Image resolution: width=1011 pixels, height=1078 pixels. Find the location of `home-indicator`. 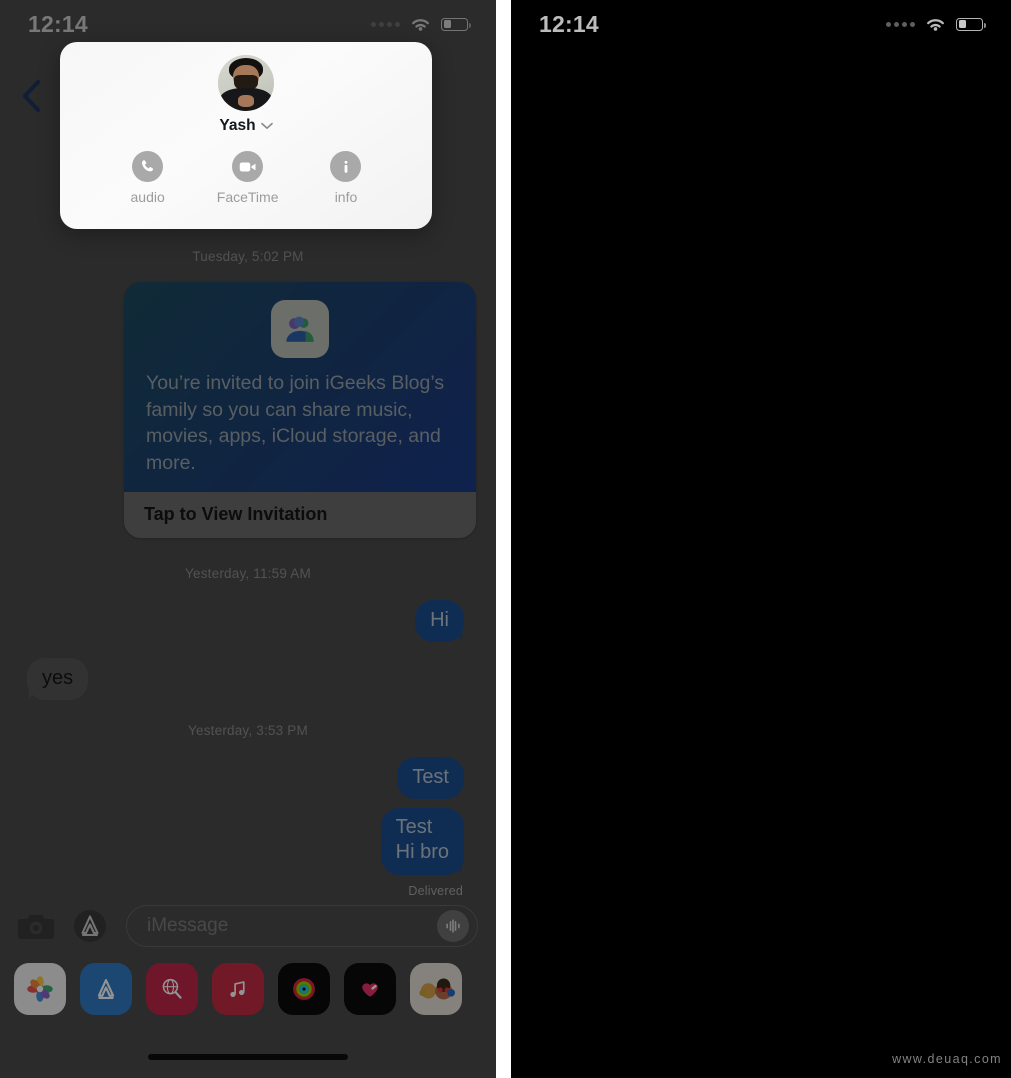

home-indicator is located at coordinates (248, 1057).